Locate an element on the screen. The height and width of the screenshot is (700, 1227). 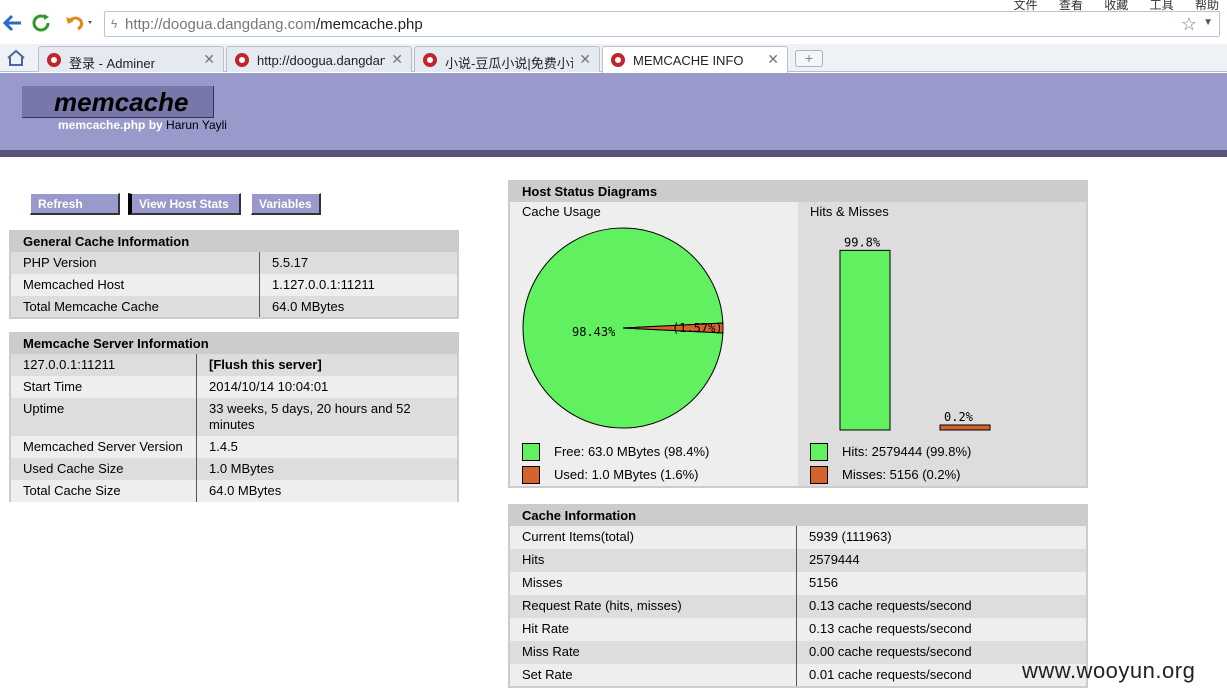
row-value: 0.00 cache requests/second is located at coordinates (890, 651).